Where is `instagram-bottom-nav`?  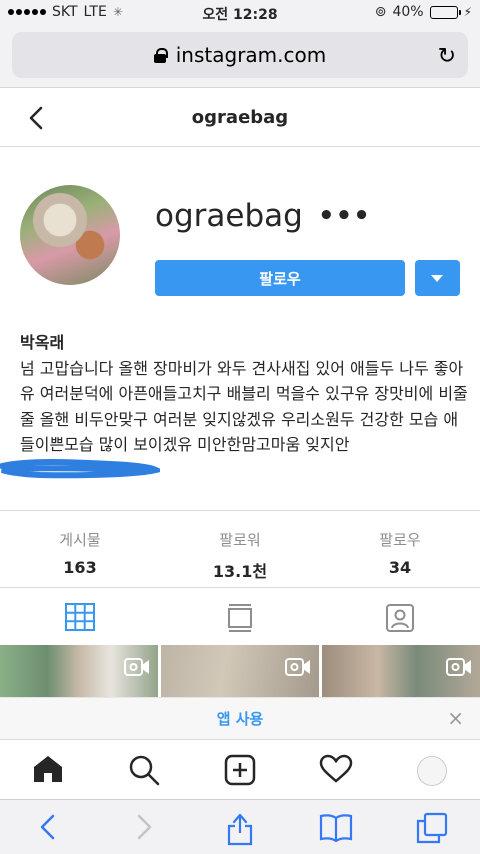
instagram-bottom-nav is located at coordinates (240, 769).